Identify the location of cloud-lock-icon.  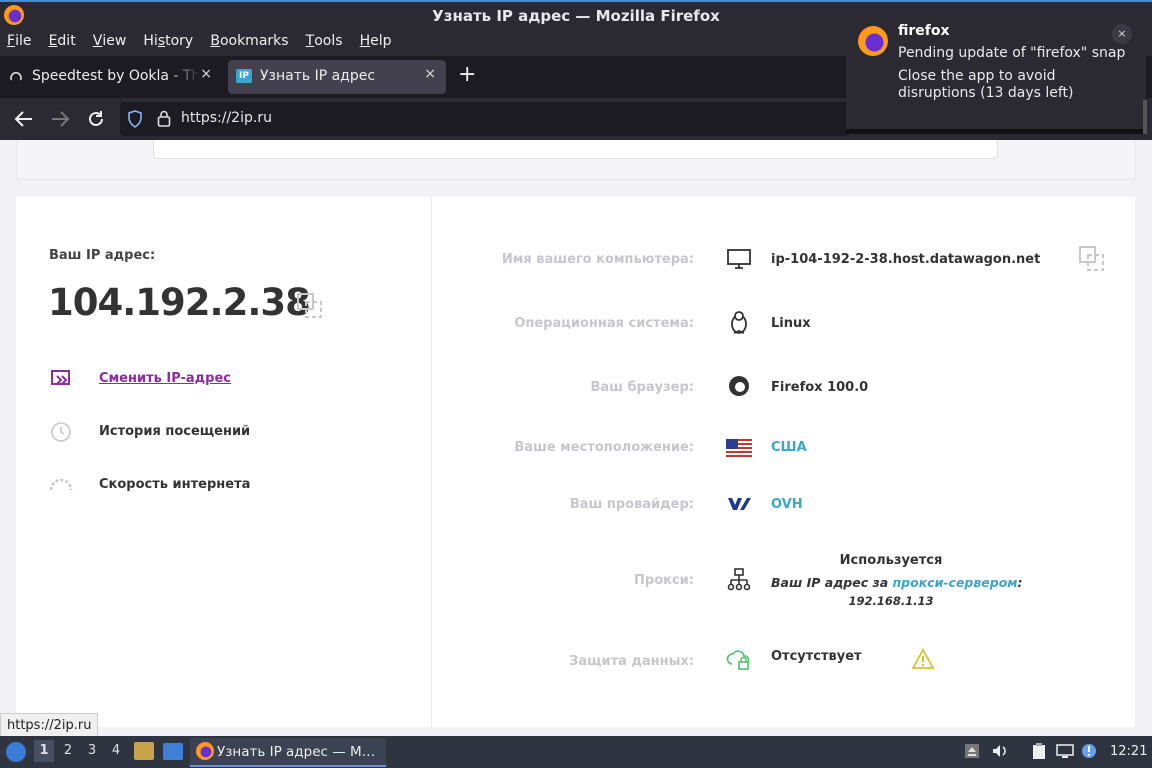
(738, 660).